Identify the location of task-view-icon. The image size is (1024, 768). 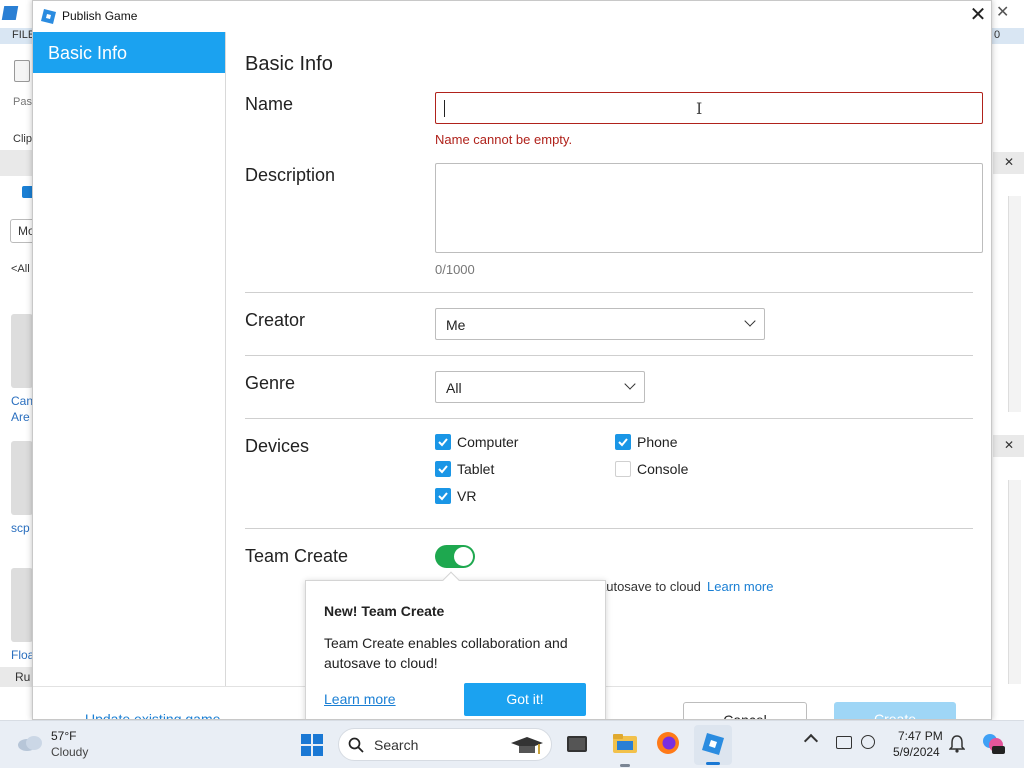
(577, 744).